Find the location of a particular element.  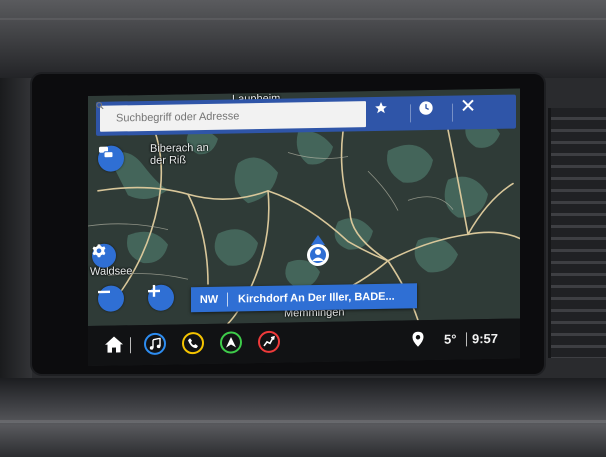

location-pin-icon is located at coordinates (418, 339).